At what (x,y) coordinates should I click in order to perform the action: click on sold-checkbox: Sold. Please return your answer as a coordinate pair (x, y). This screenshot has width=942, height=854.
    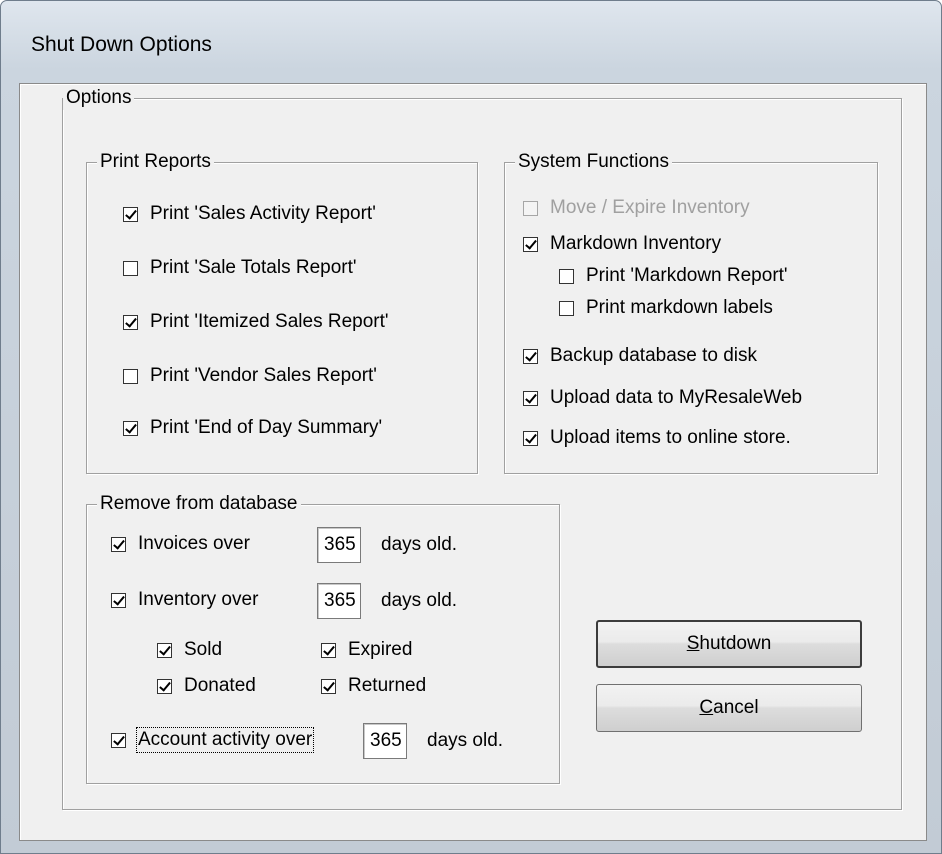
    Looking at the image, I should click on (189, 650).